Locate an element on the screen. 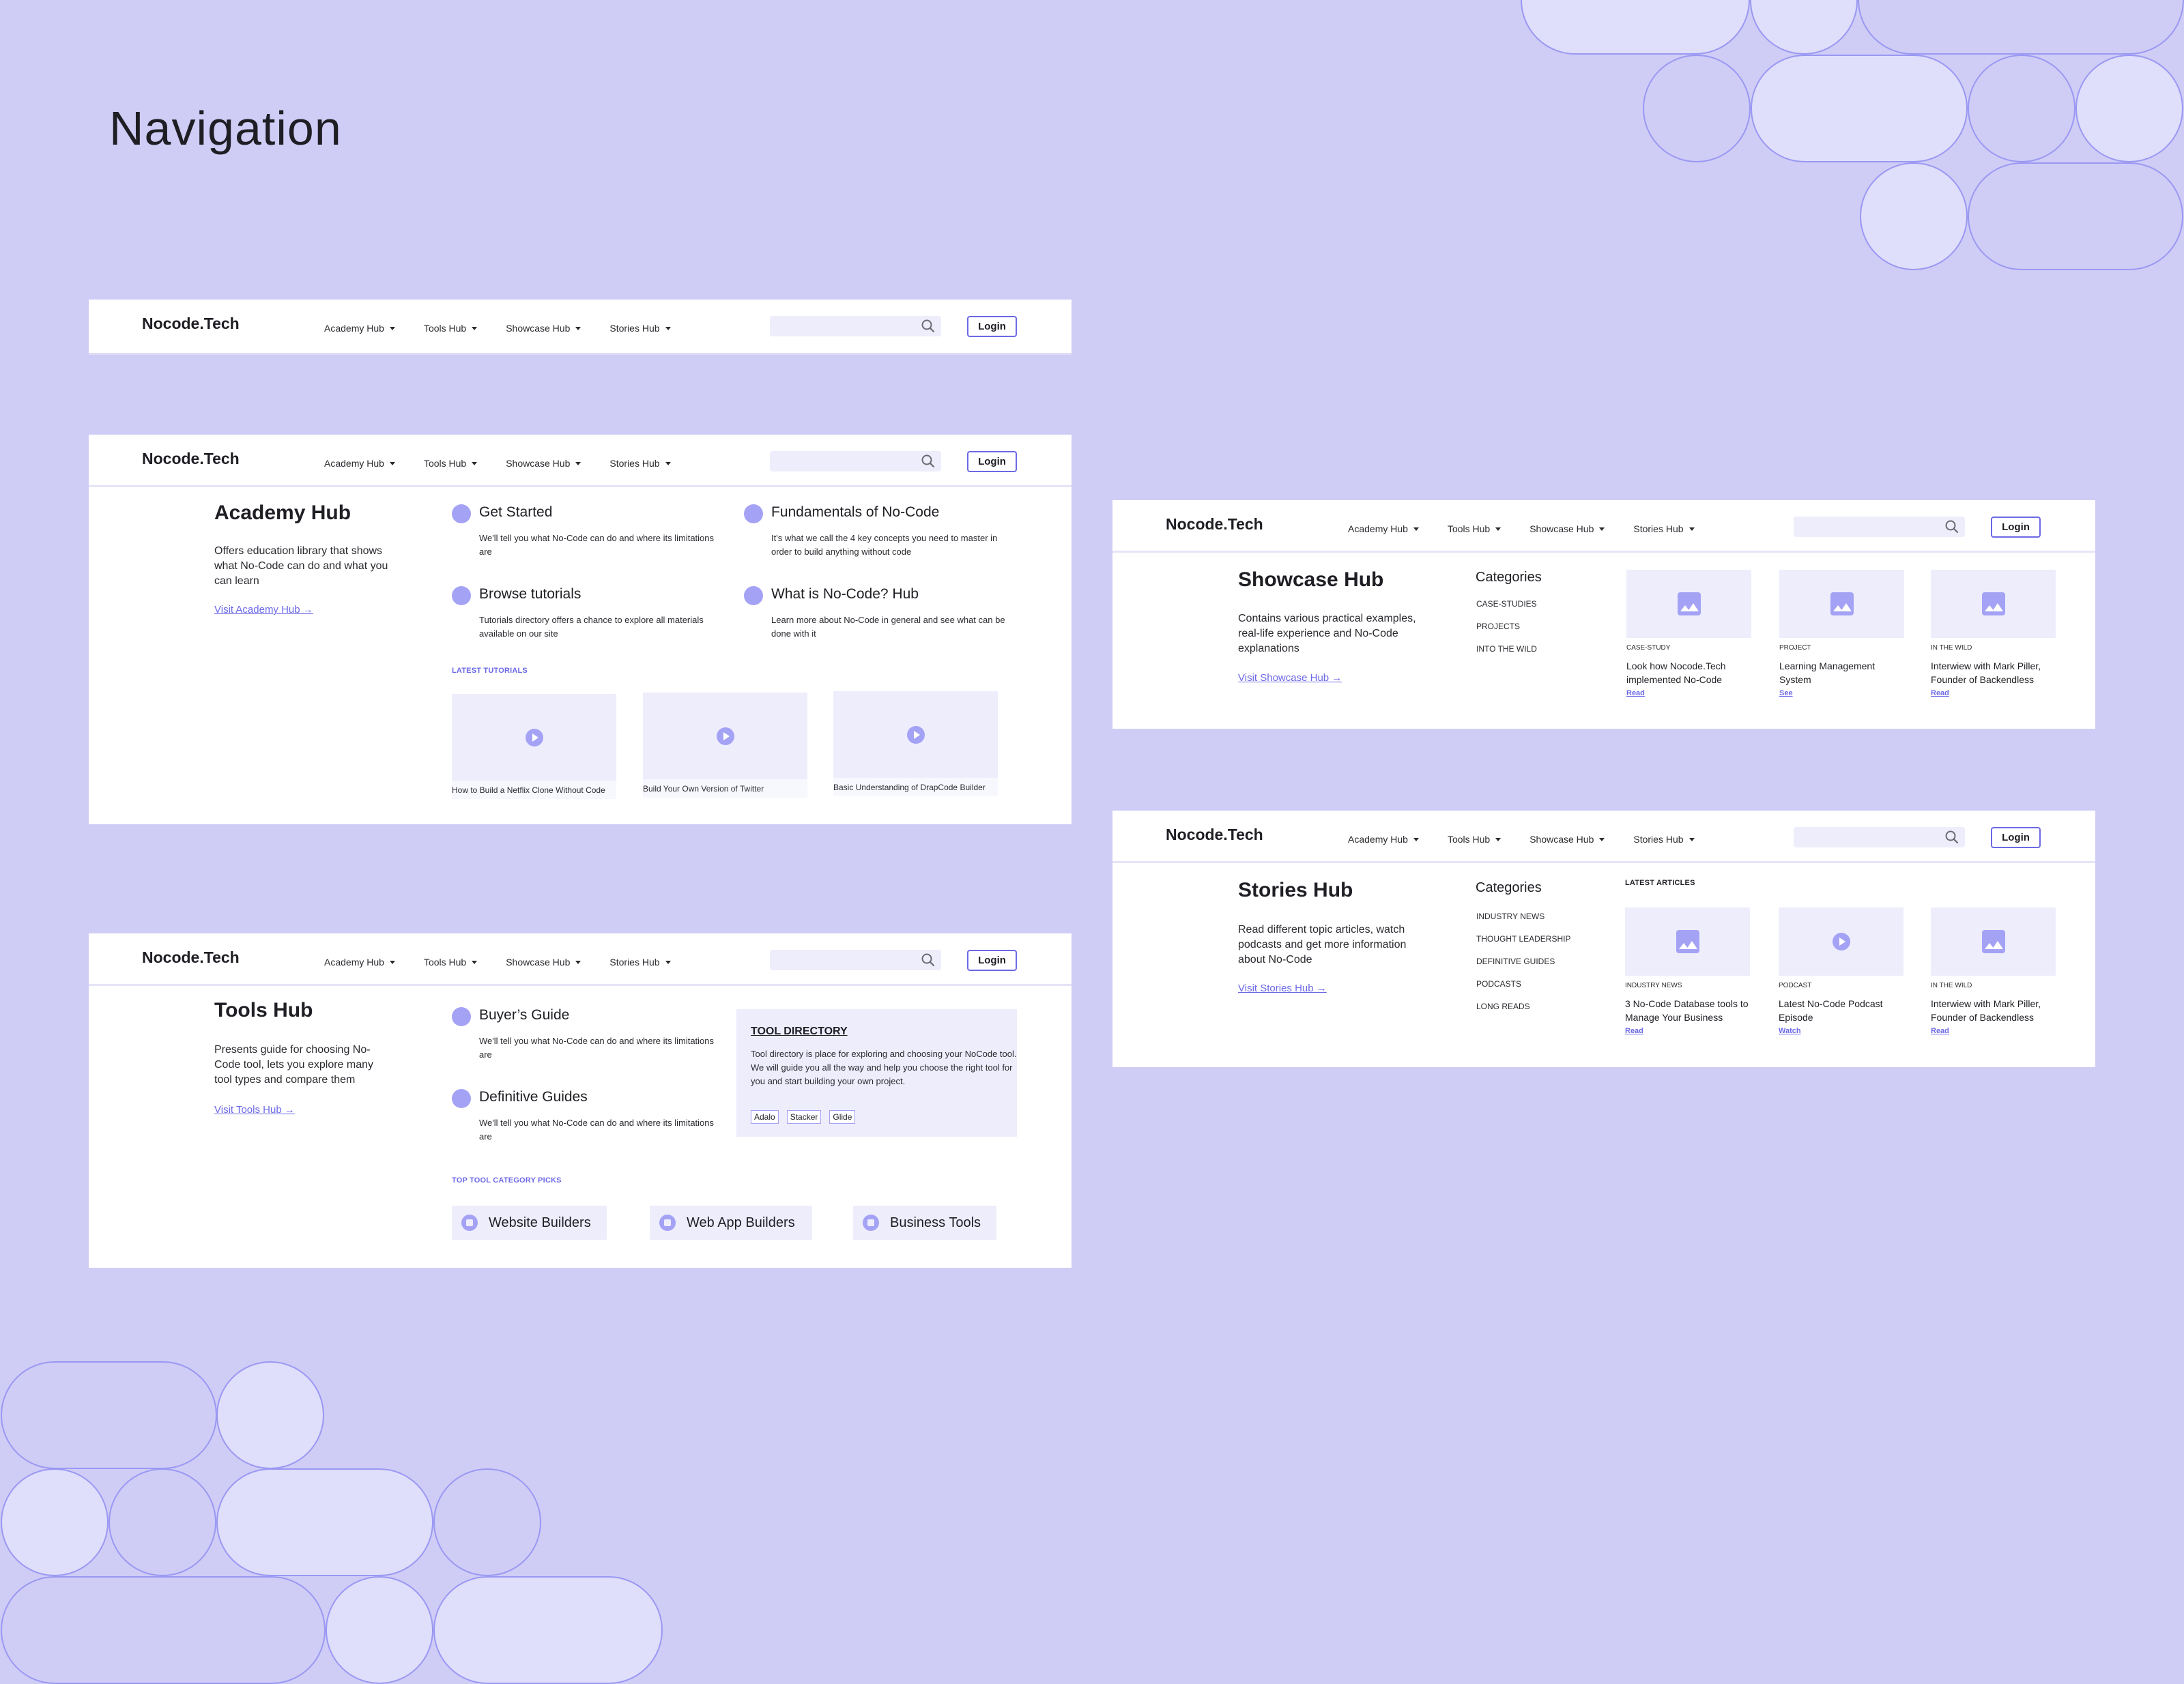 This screenshot has height=1684, width=2184. category-link: PODCASTS is located at coordinates (1498, 984).